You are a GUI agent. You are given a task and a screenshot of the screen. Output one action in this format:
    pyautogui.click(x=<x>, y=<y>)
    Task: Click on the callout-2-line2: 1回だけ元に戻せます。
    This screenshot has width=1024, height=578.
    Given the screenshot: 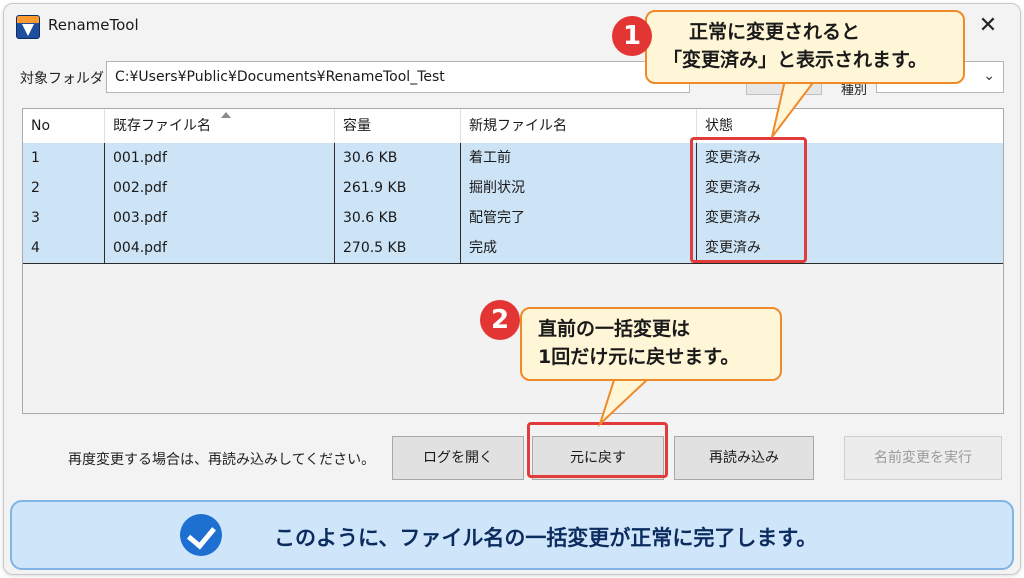 What is the action you would take?
    pyautogui.click(x=639, y=357)
    